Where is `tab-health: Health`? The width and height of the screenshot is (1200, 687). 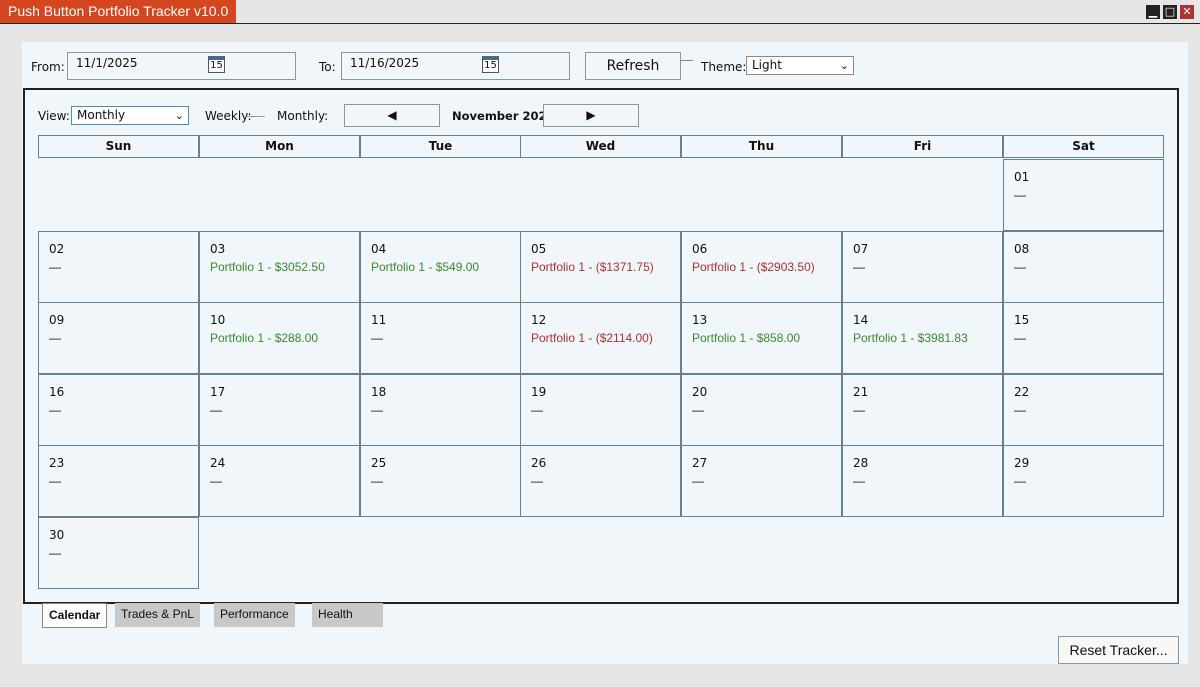
tab-health: Health is located at coordinates (347, 615).